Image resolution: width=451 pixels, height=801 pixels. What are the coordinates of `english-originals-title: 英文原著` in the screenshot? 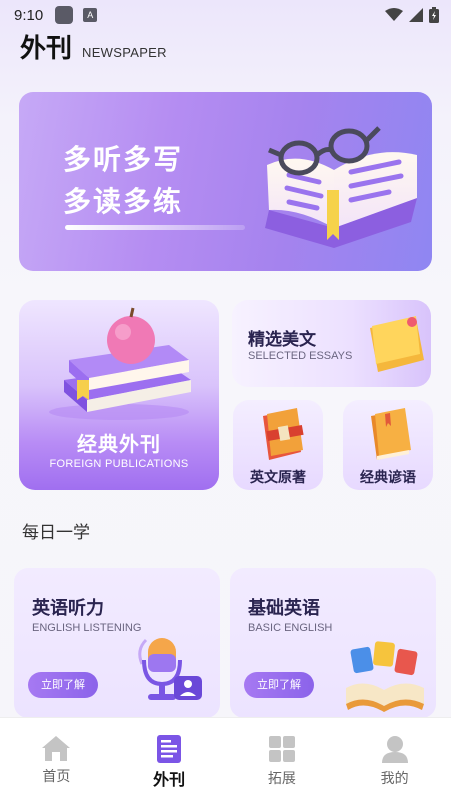 It's located at (278, 478).